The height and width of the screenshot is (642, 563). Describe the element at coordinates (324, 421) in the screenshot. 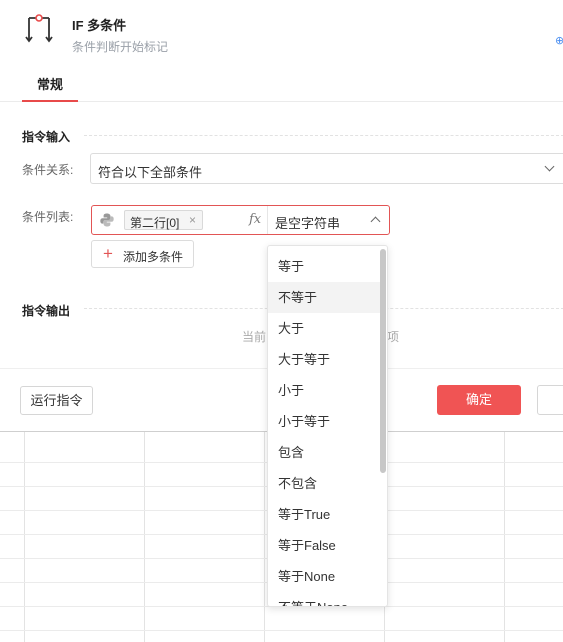

I see `operator-option: 小于等于` at that location.